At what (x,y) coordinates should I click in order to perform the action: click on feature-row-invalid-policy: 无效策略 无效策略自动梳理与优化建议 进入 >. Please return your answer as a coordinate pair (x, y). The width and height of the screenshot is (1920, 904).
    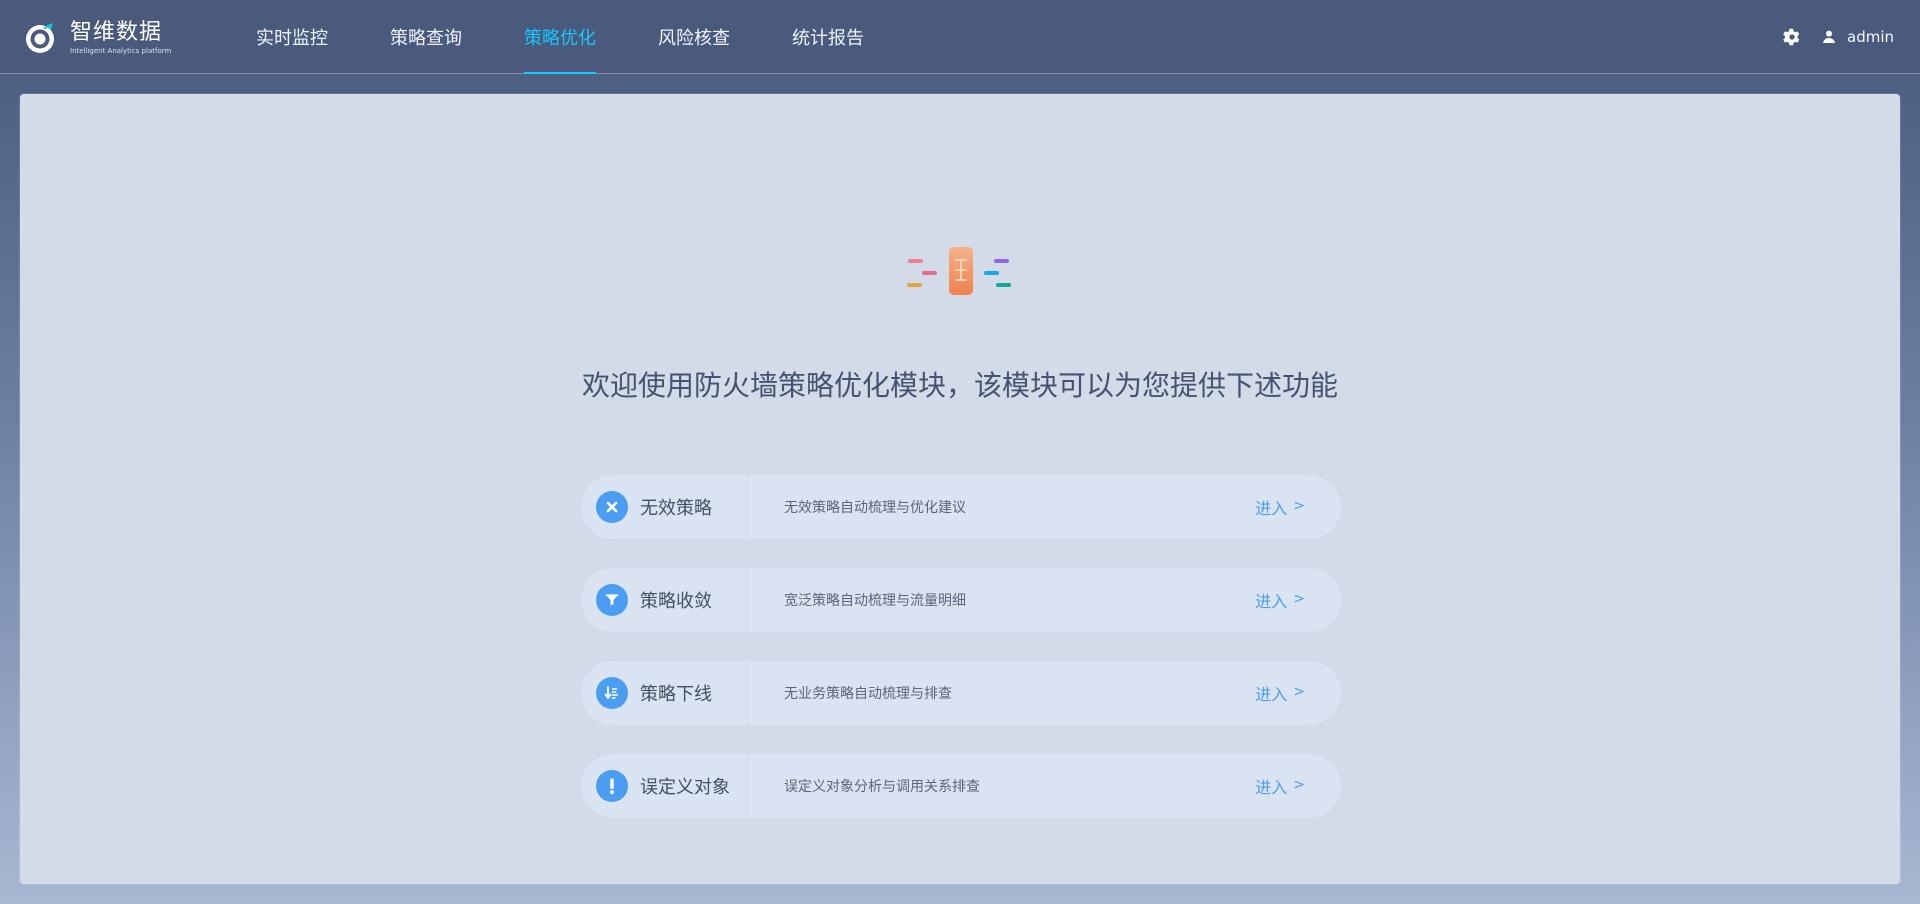
    Looking at the image, I should click on (961, 507).